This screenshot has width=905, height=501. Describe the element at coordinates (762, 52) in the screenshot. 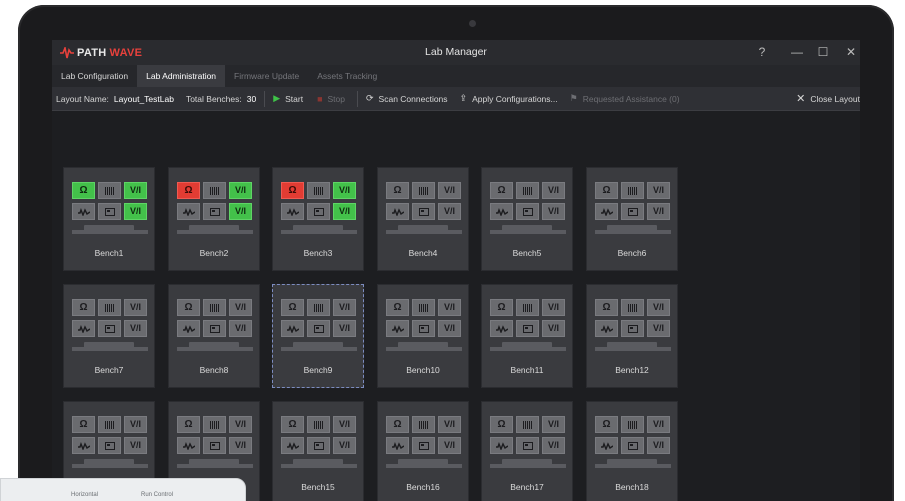

I see `help-button: ?` at that location.